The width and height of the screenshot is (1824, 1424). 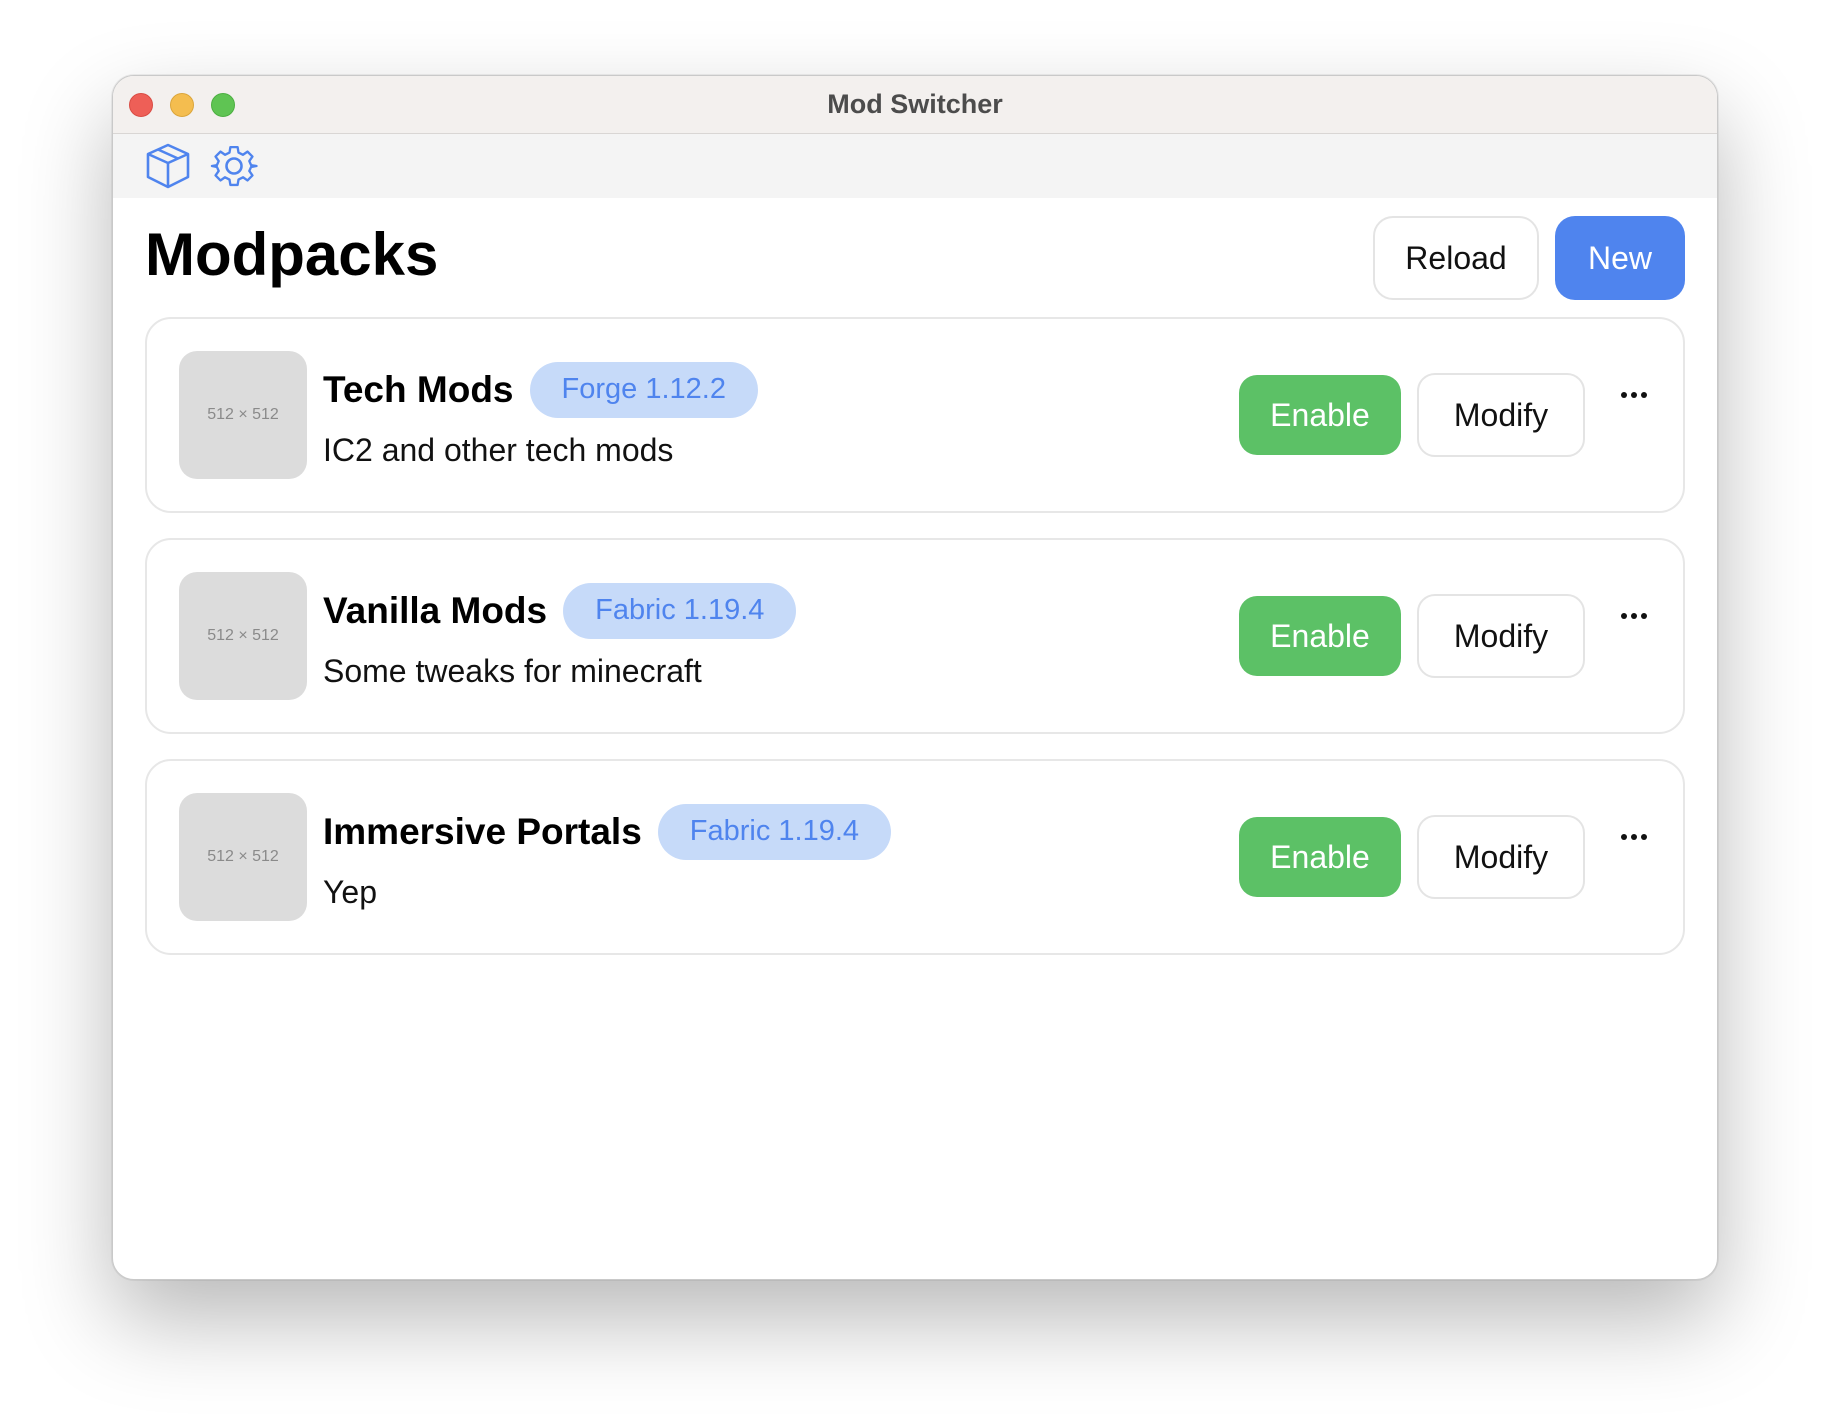 I want to click on page-header: Modpacks Reload New, so click(x=915, y=266).